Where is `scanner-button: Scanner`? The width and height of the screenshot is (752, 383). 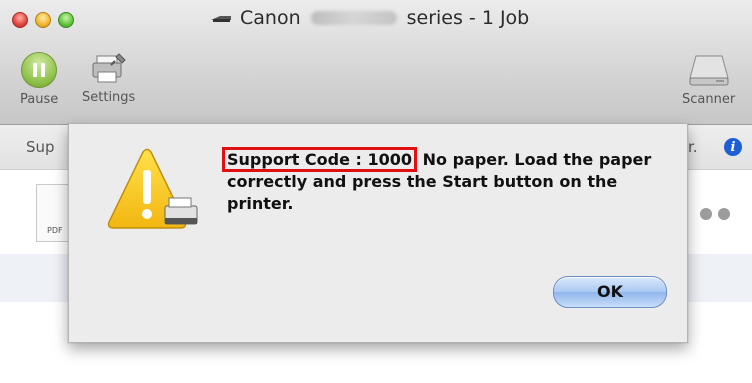 scanner-button: Scanner is located at coordinates (708, 79).